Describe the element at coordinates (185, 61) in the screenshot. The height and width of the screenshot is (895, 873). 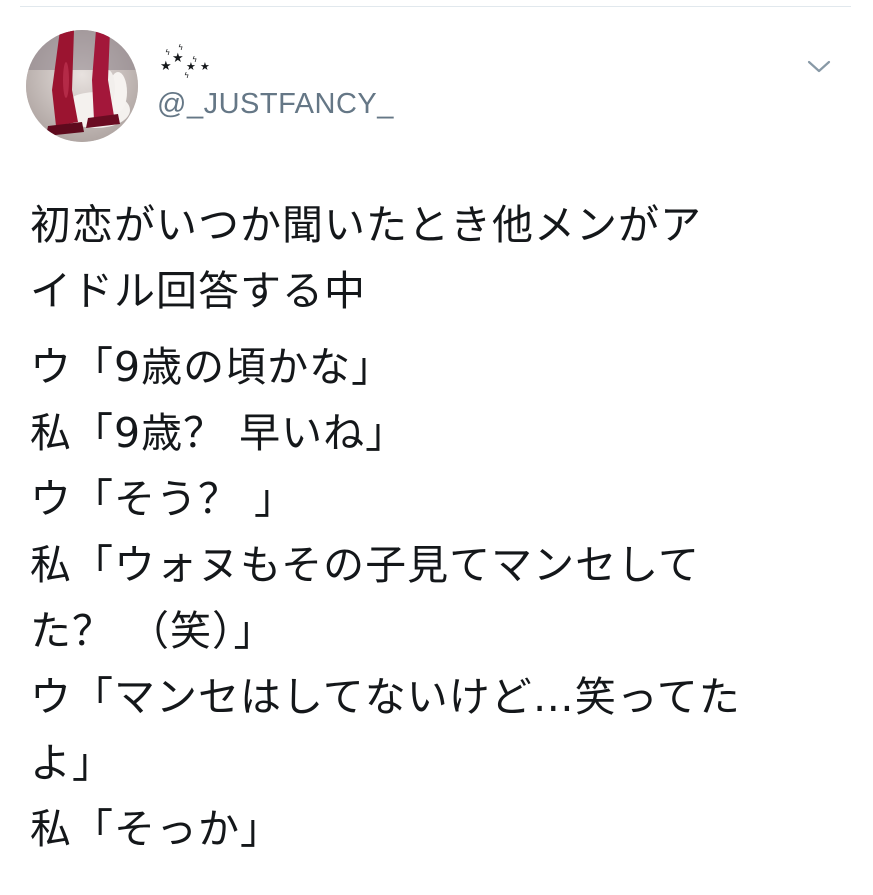
I see `star-decoration-icon: ★ ★ ★ ★ ϟ ϟ ϟ ϟ` at that location.